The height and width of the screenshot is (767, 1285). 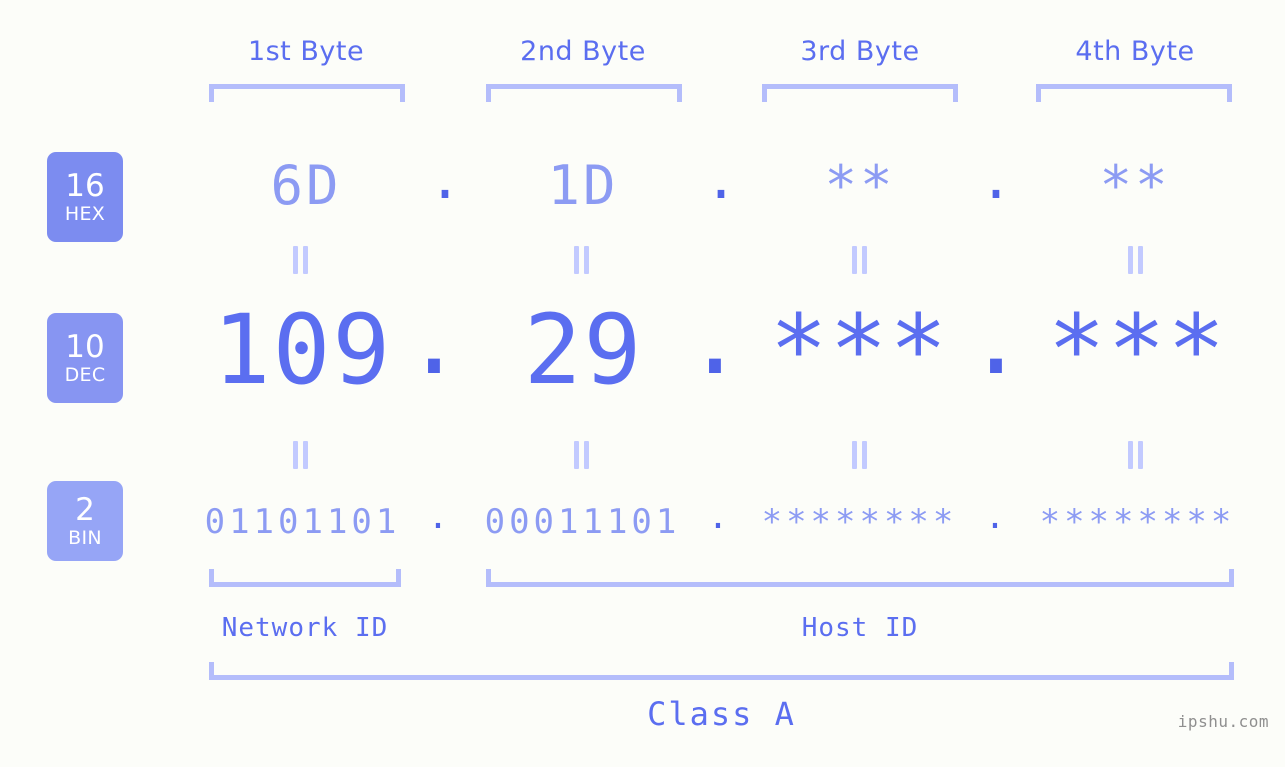 What do you see at coordinates (860, 51) in the screenshot?
I see `byte-header-3: 3rd Byte` at bounding box center [860, 51].